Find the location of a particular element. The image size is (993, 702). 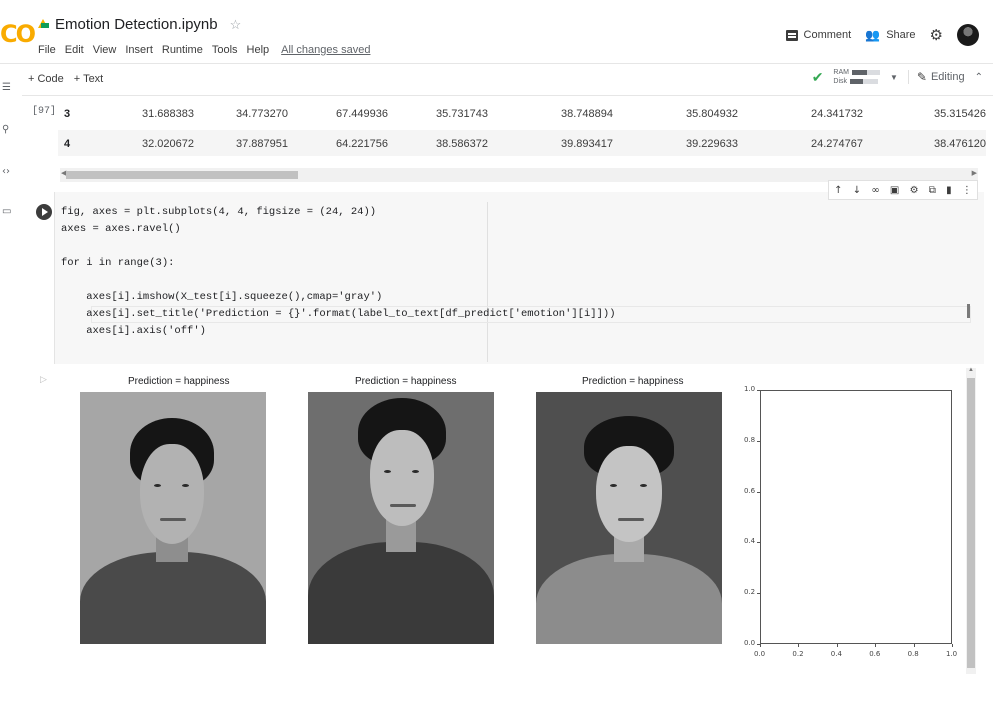

output-scrollbar: ▲ is located at coordinates (971, 520).